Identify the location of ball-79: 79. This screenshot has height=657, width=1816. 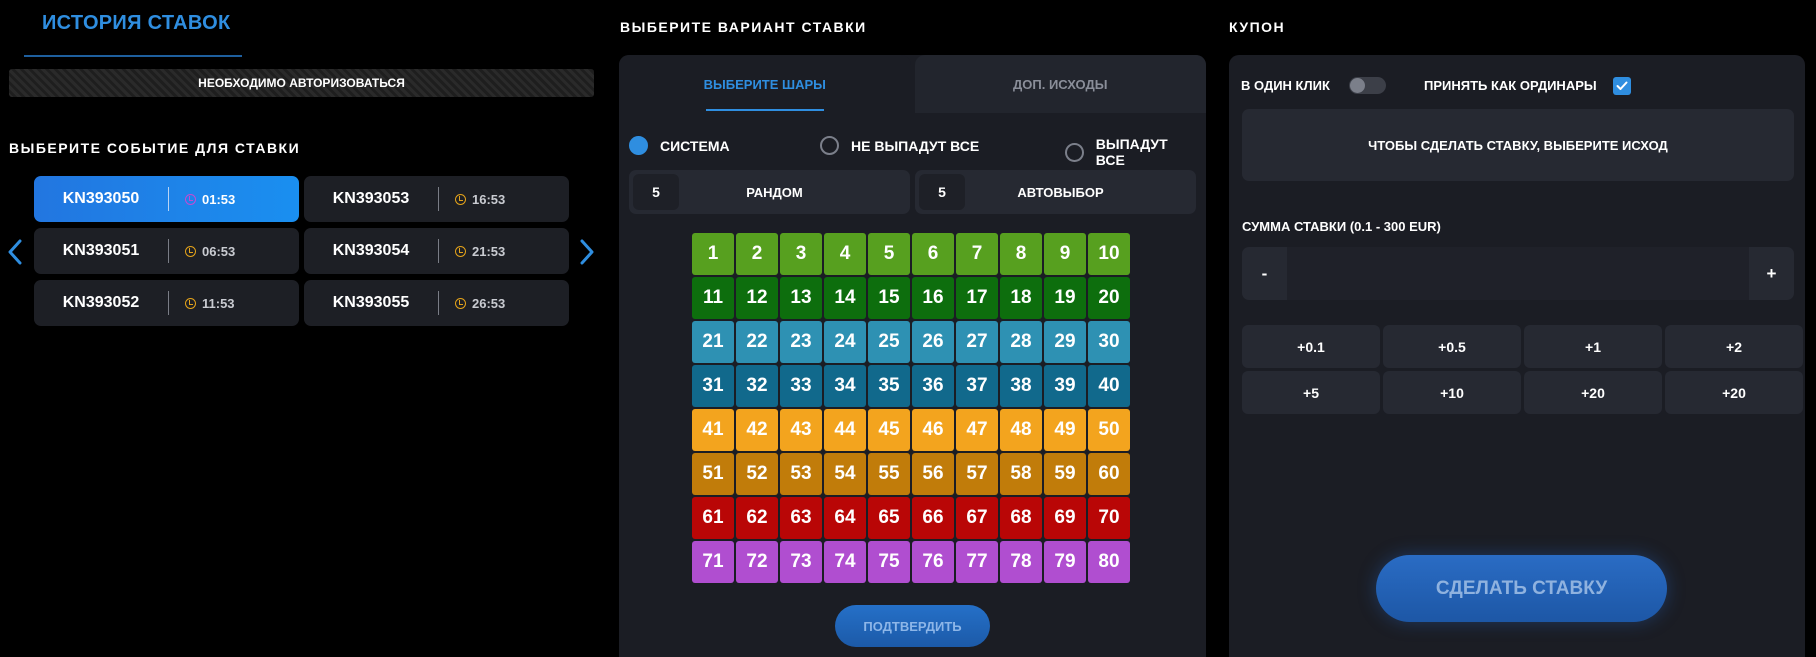
(1065, 562).